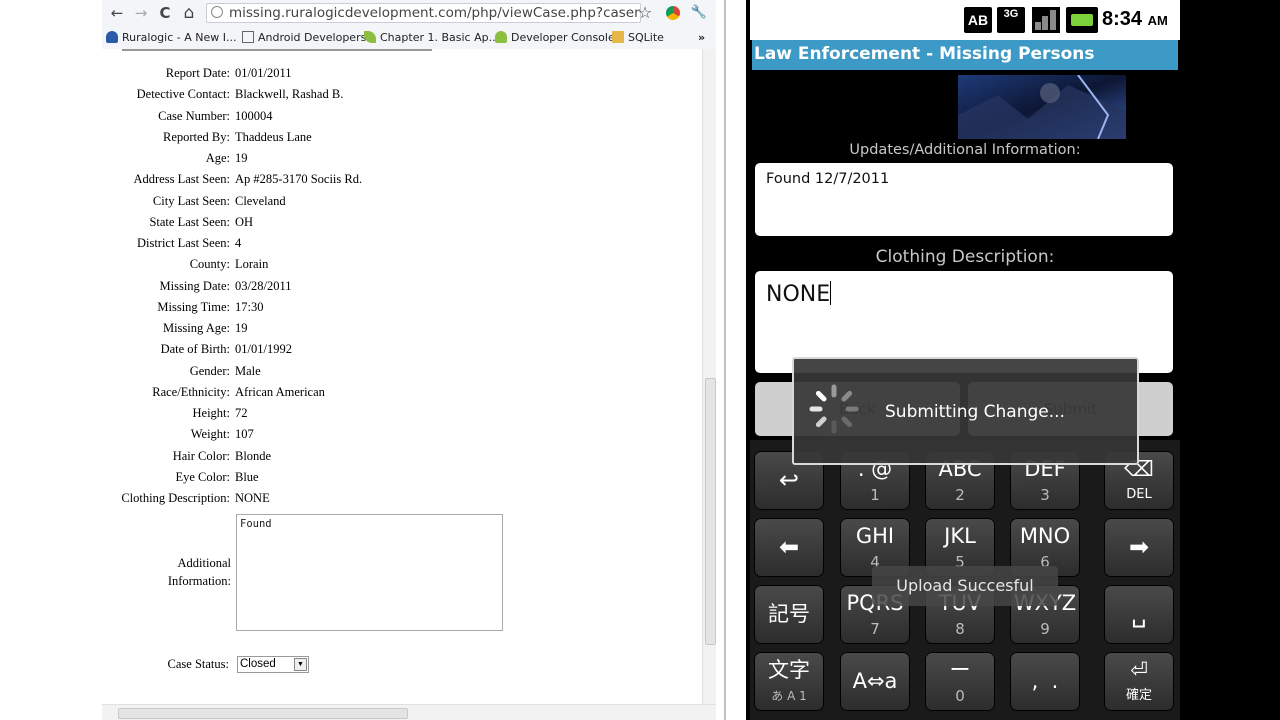 Image resolution: width=1280 pixels, height=720 pixels. I want to click on field-label: Race/Ethnicity:, so click(191, 391).